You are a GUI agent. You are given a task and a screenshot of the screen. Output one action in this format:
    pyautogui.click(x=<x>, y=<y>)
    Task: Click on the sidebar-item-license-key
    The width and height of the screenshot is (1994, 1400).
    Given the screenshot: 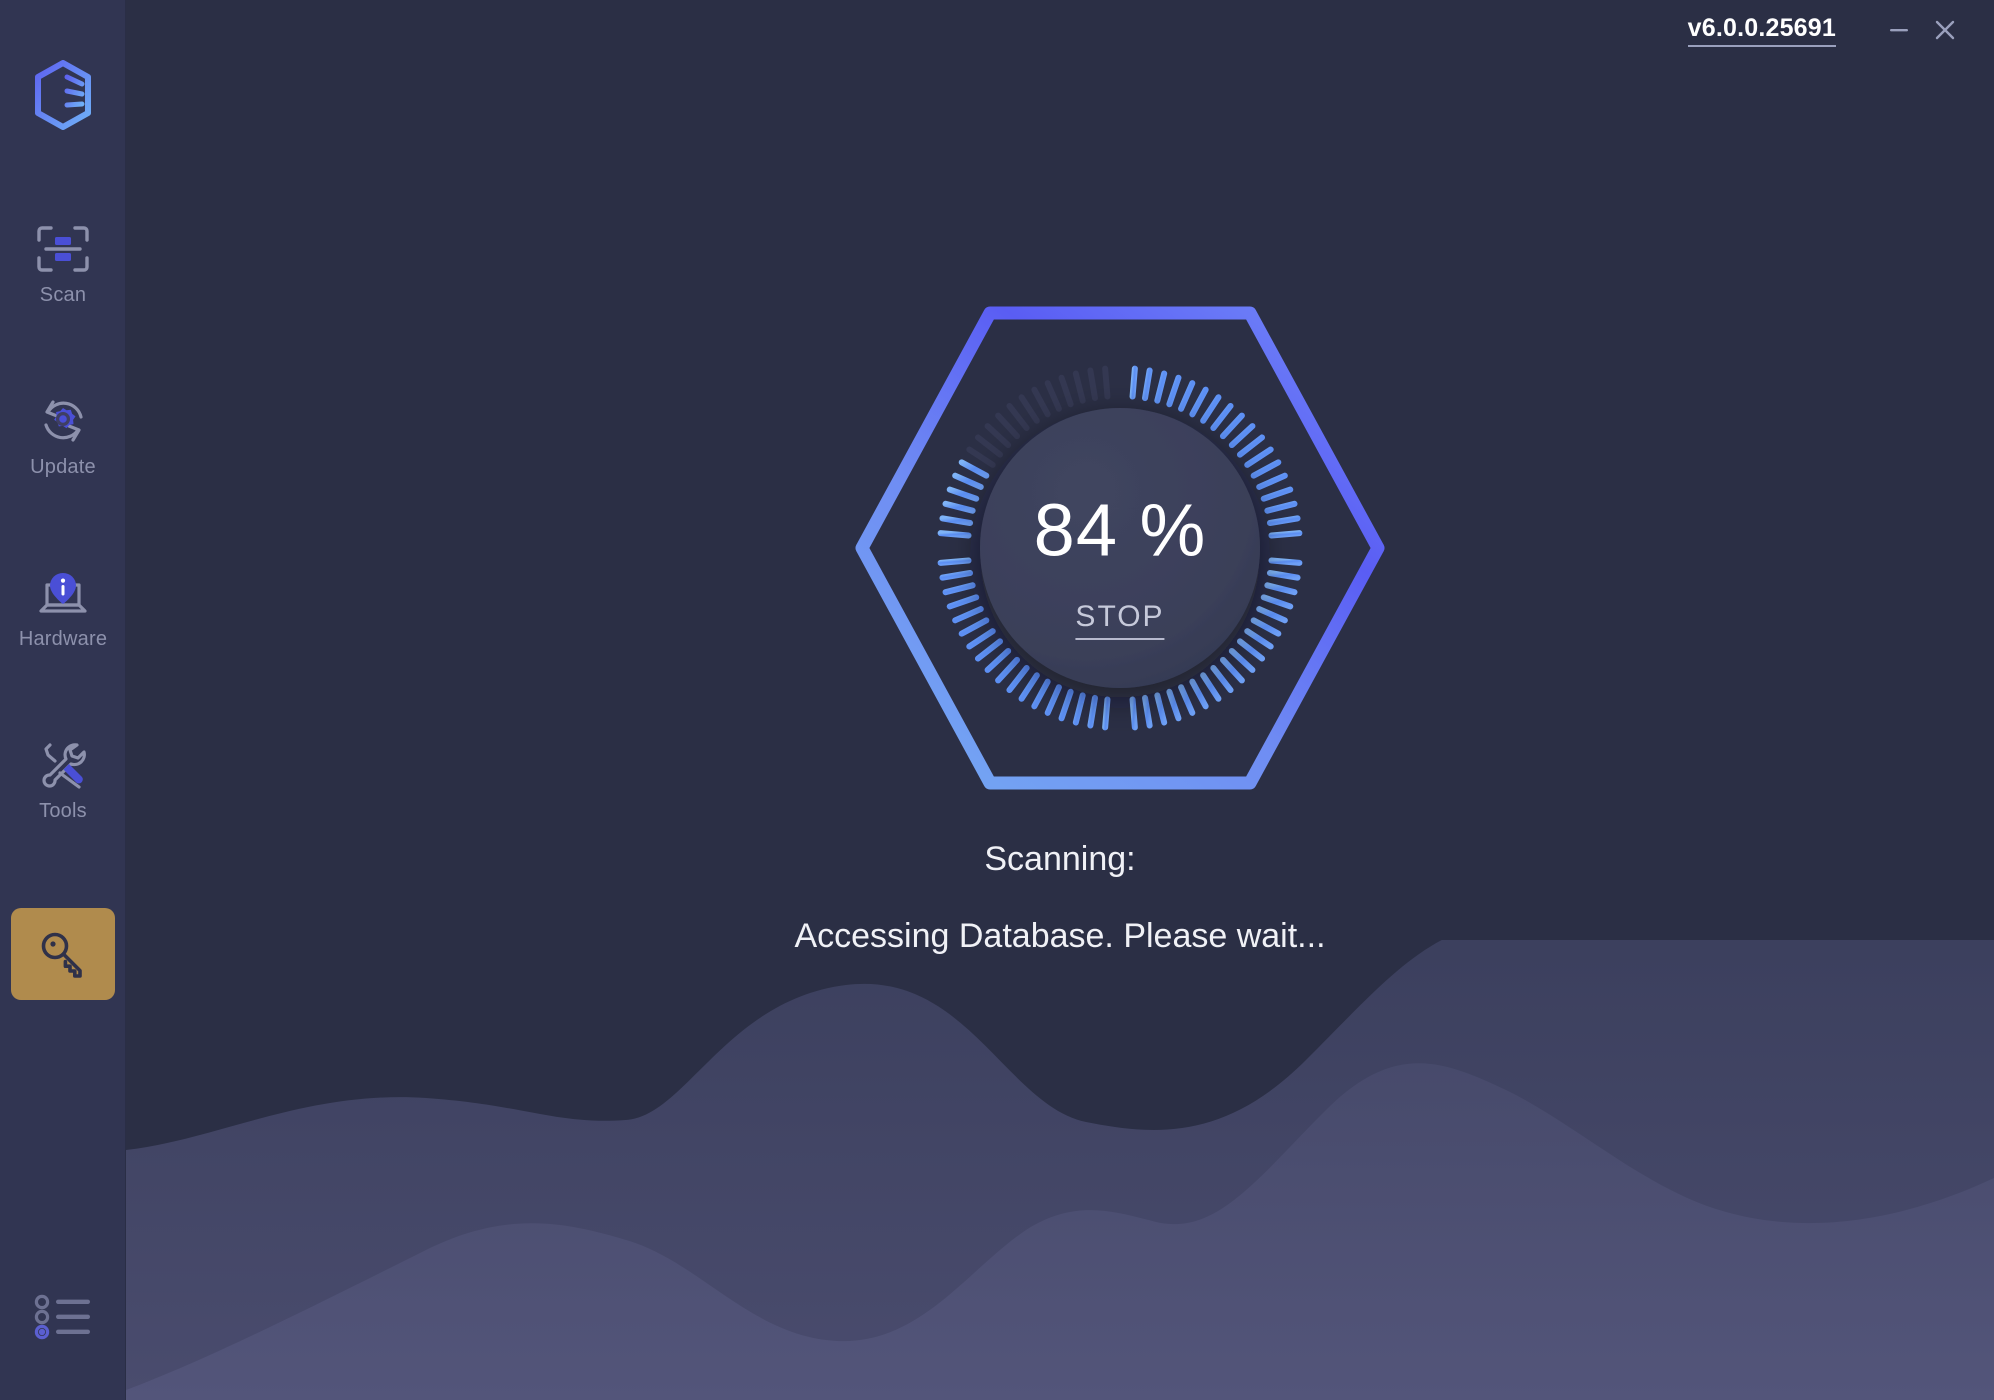 What is the action you would take?
    pyautogui.click(x=63, y=954)
    